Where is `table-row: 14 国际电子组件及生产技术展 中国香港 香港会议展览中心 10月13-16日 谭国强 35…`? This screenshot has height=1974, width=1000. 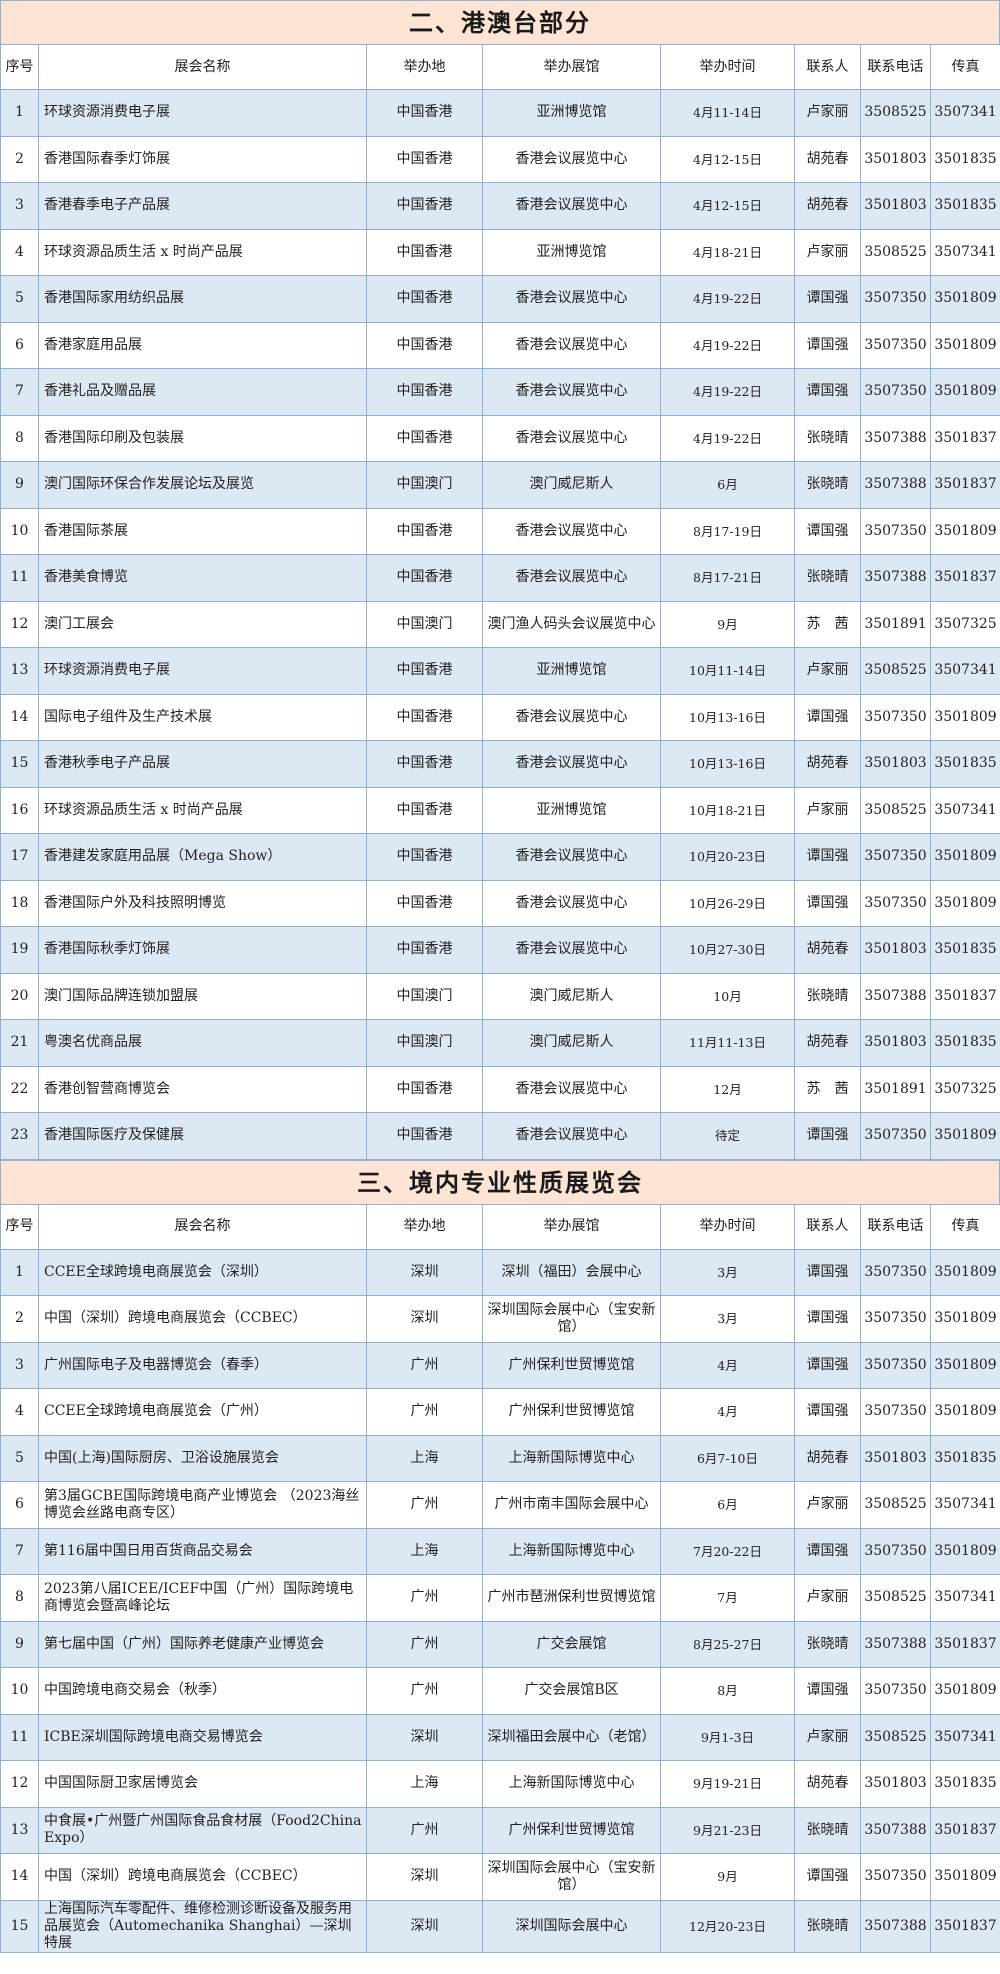 table-row: 14 国际电子组件及生产技术展 中国香港 香港会议展览中心 10月13-16日 谭国强 35… is located at coordinates (500, 717).